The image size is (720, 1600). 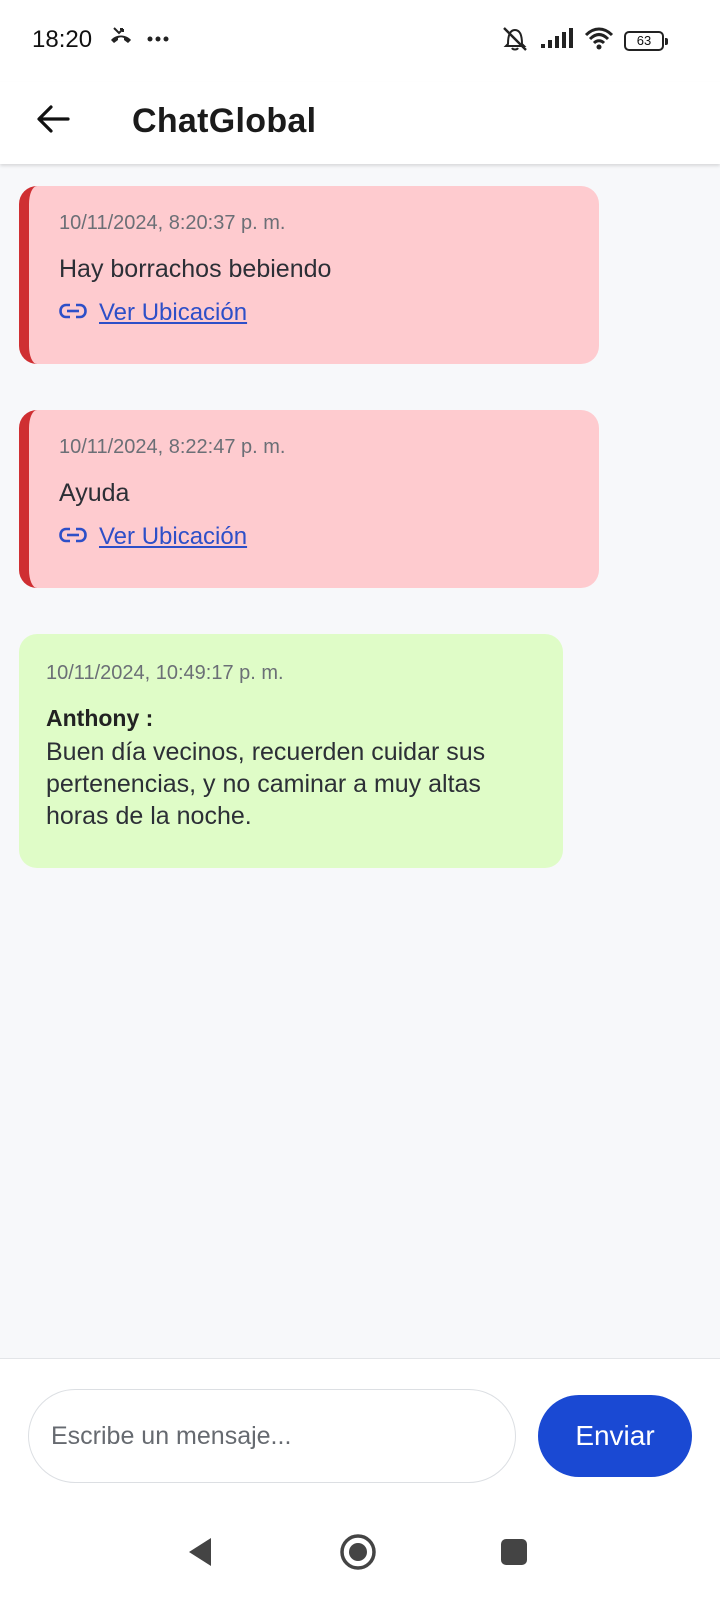 What do you see at coordinates (360, 41) in the screenshot?
I see `status-bar: 18:20 63` at bounding box center [360, 41].